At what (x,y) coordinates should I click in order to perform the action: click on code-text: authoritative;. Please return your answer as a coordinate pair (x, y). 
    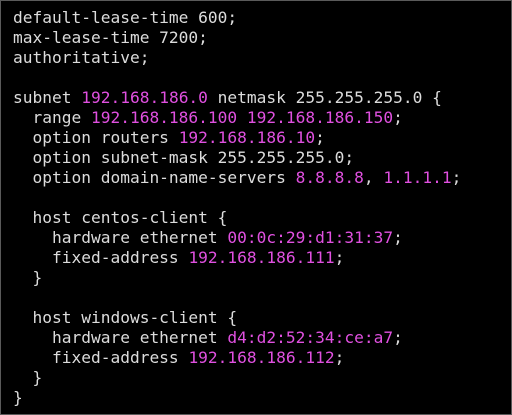
    Looking at the image, I should click on (81, 57).